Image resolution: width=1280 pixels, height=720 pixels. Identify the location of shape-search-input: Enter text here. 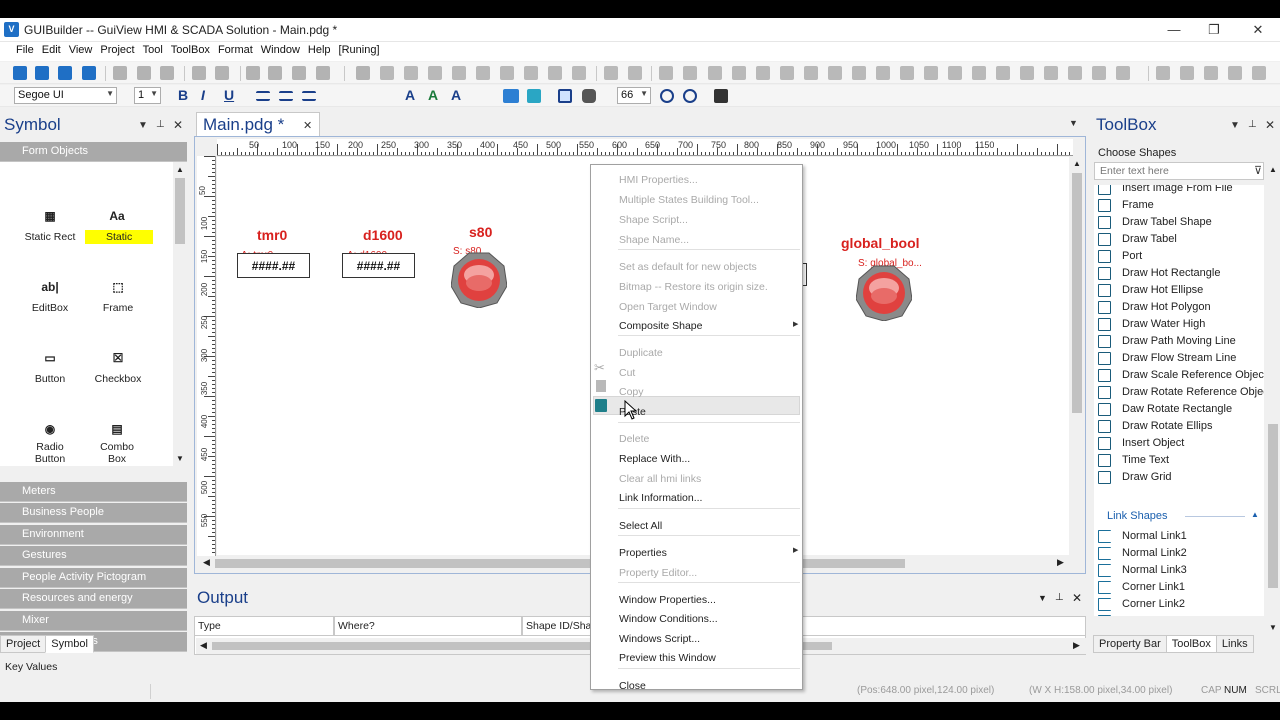
(1179, 171).